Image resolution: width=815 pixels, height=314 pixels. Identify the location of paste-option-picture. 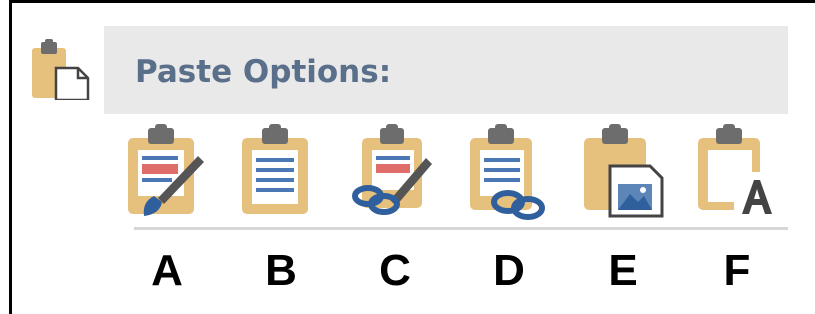
(623, 171).